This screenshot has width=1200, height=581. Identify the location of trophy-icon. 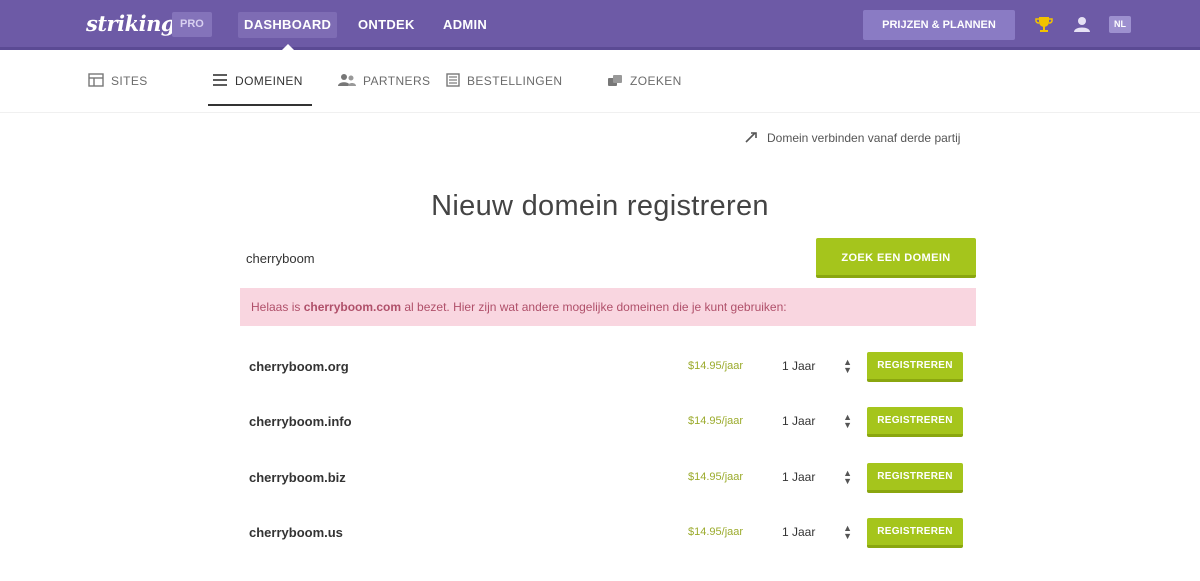
(1044, 24).